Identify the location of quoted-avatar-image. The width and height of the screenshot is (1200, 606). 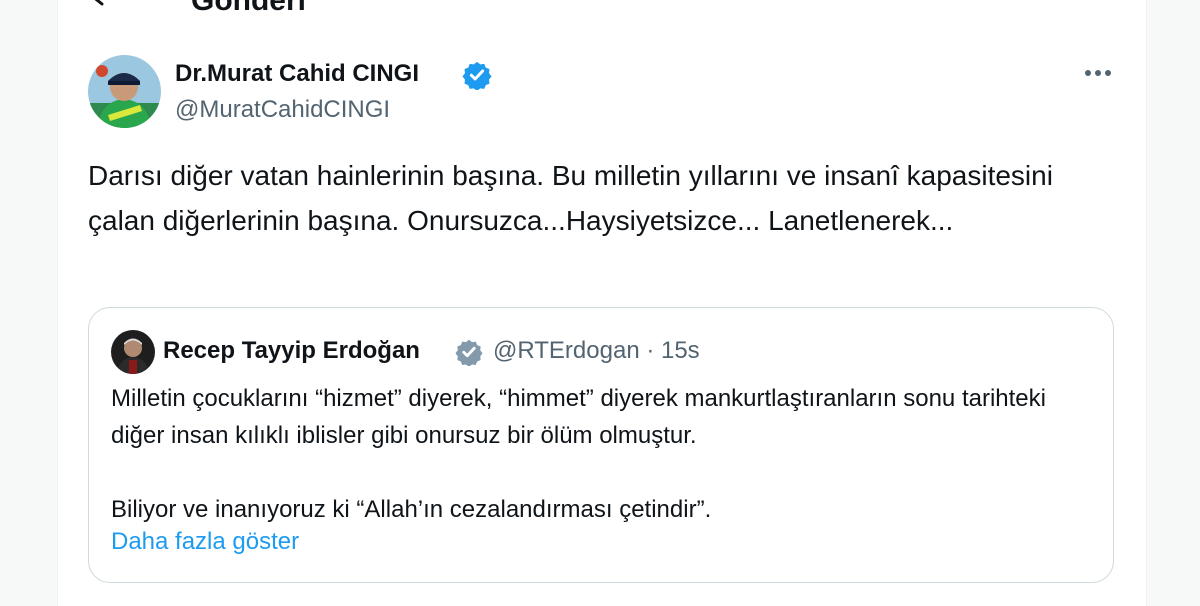
(133, 352).